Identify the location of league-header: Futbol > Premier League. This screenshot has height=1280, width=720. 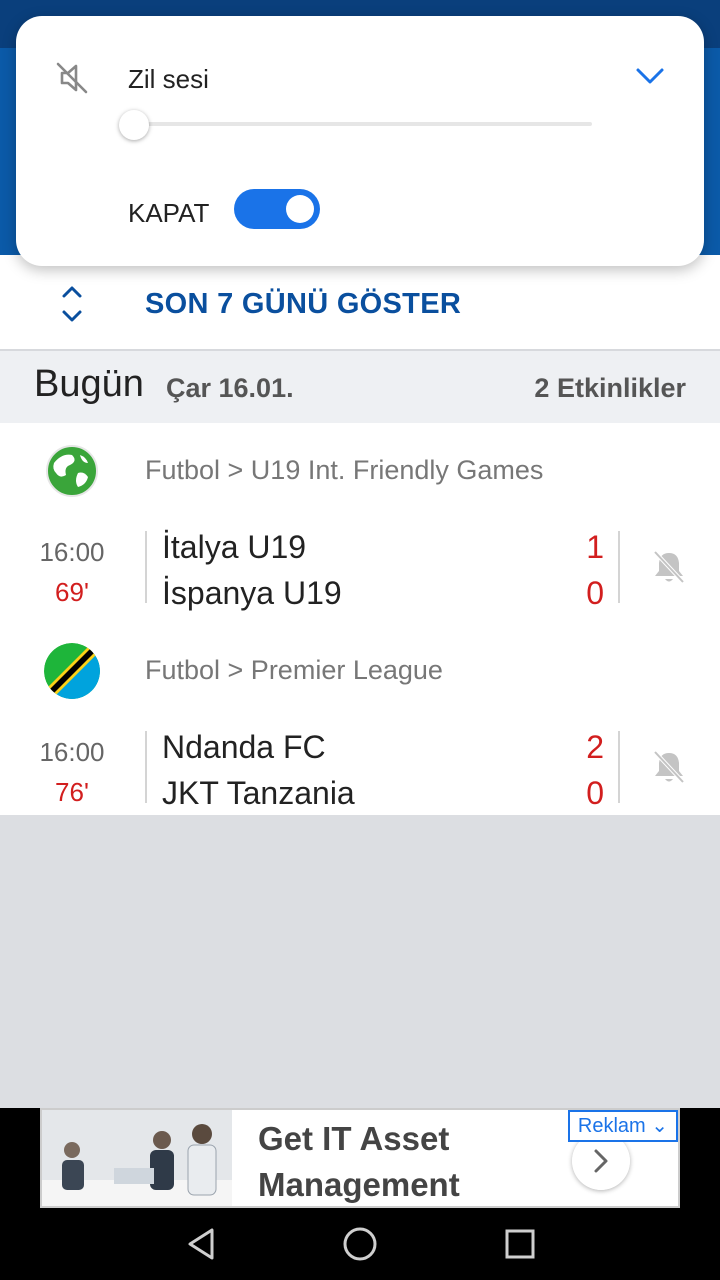
(360, 671).